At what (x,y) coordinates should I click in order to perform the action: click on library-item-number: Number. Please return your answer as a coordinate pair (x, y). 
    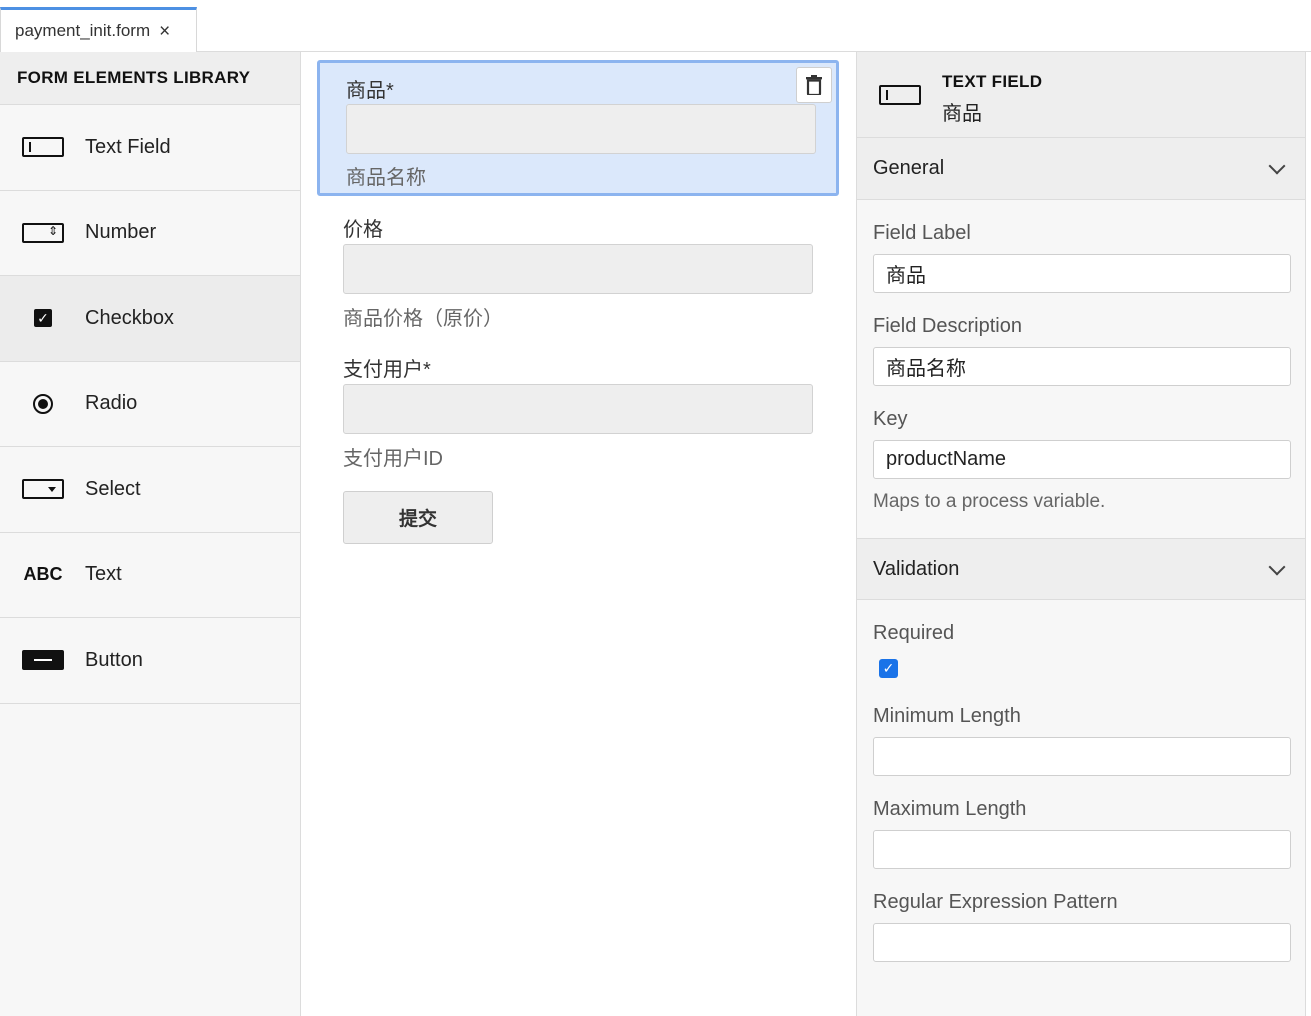
    Looking at the image, I should click on (150, 233).